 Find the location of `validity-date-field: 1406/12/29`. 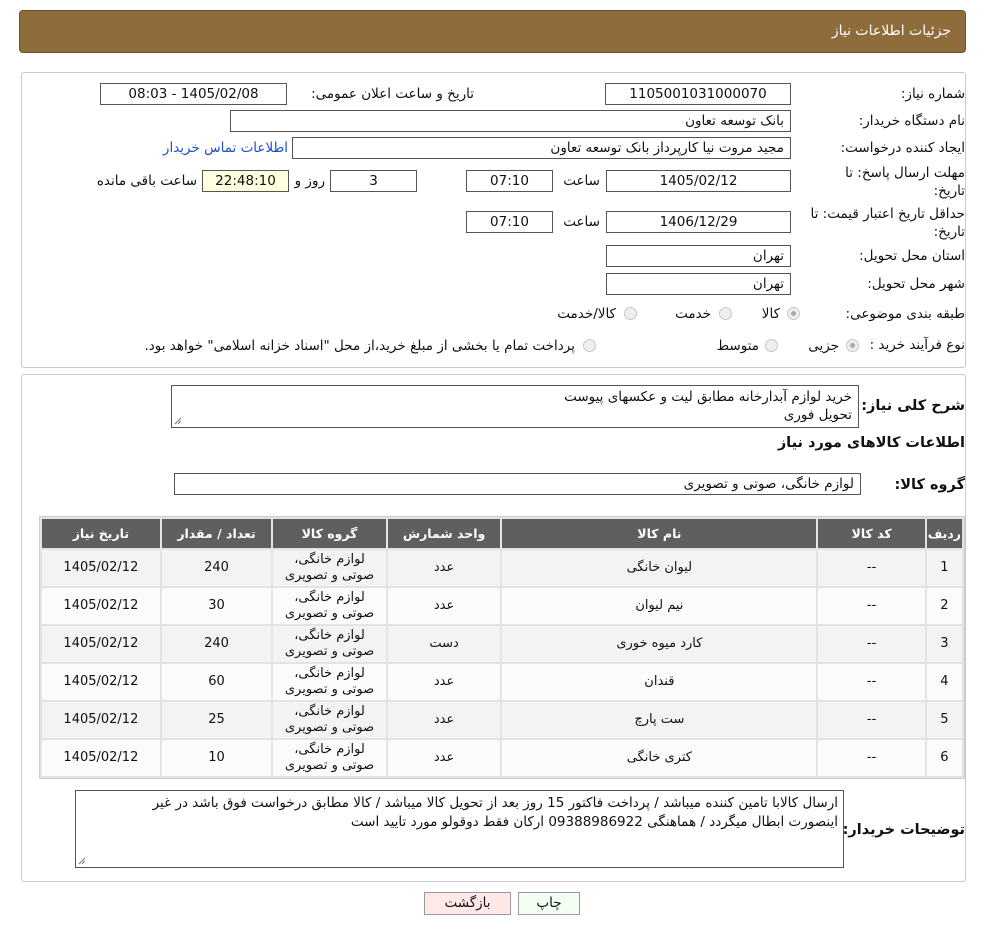

validity-date-field: 1406/12/29 is located at coordinates (698, 222).